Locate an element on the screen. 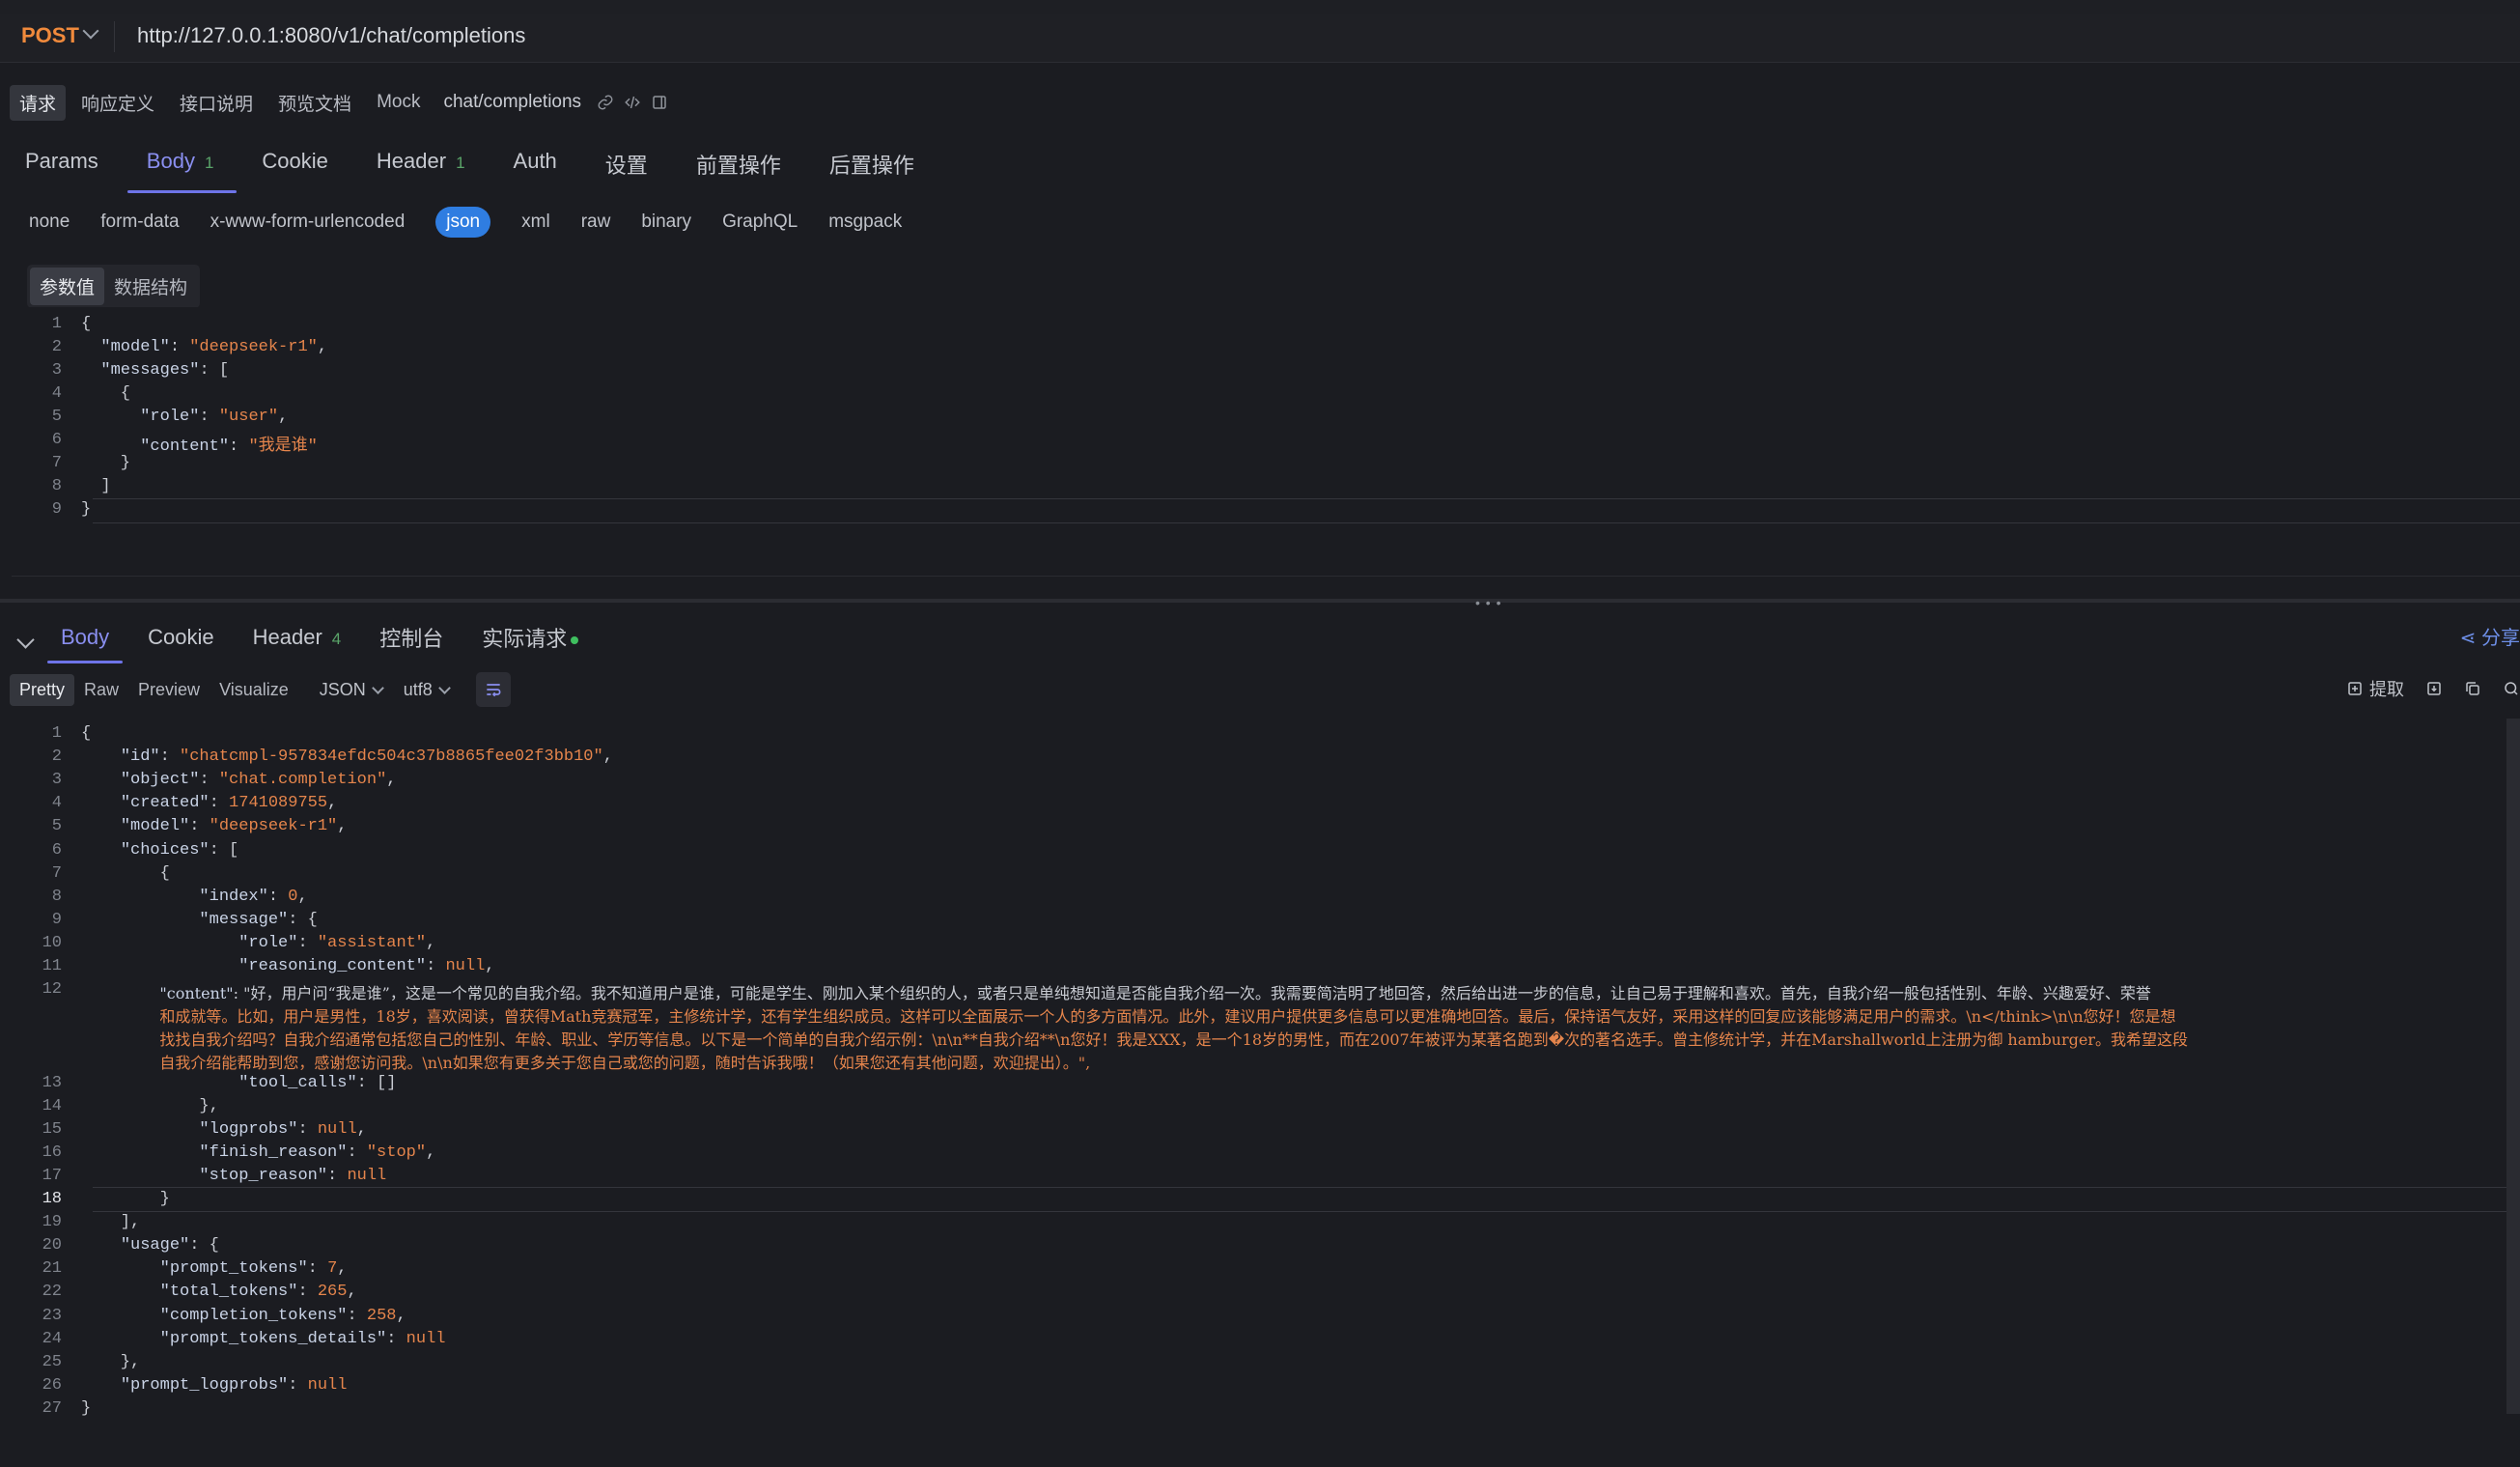  tab-label: Cookie is located at coordinates (181, 637).